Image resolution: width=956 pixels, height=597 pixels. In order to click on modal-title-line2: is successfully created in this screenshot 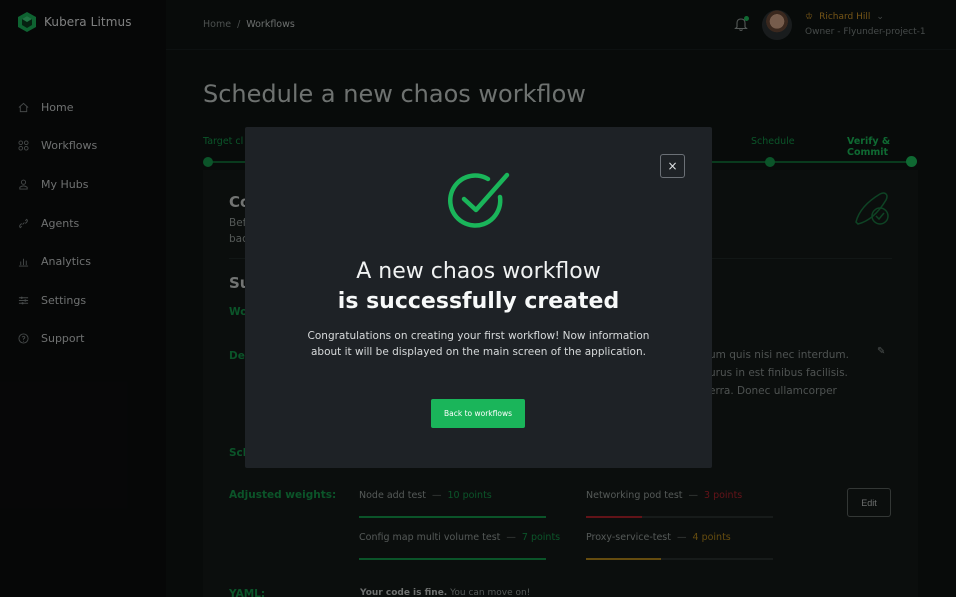, I will do `click(478, 301)`.